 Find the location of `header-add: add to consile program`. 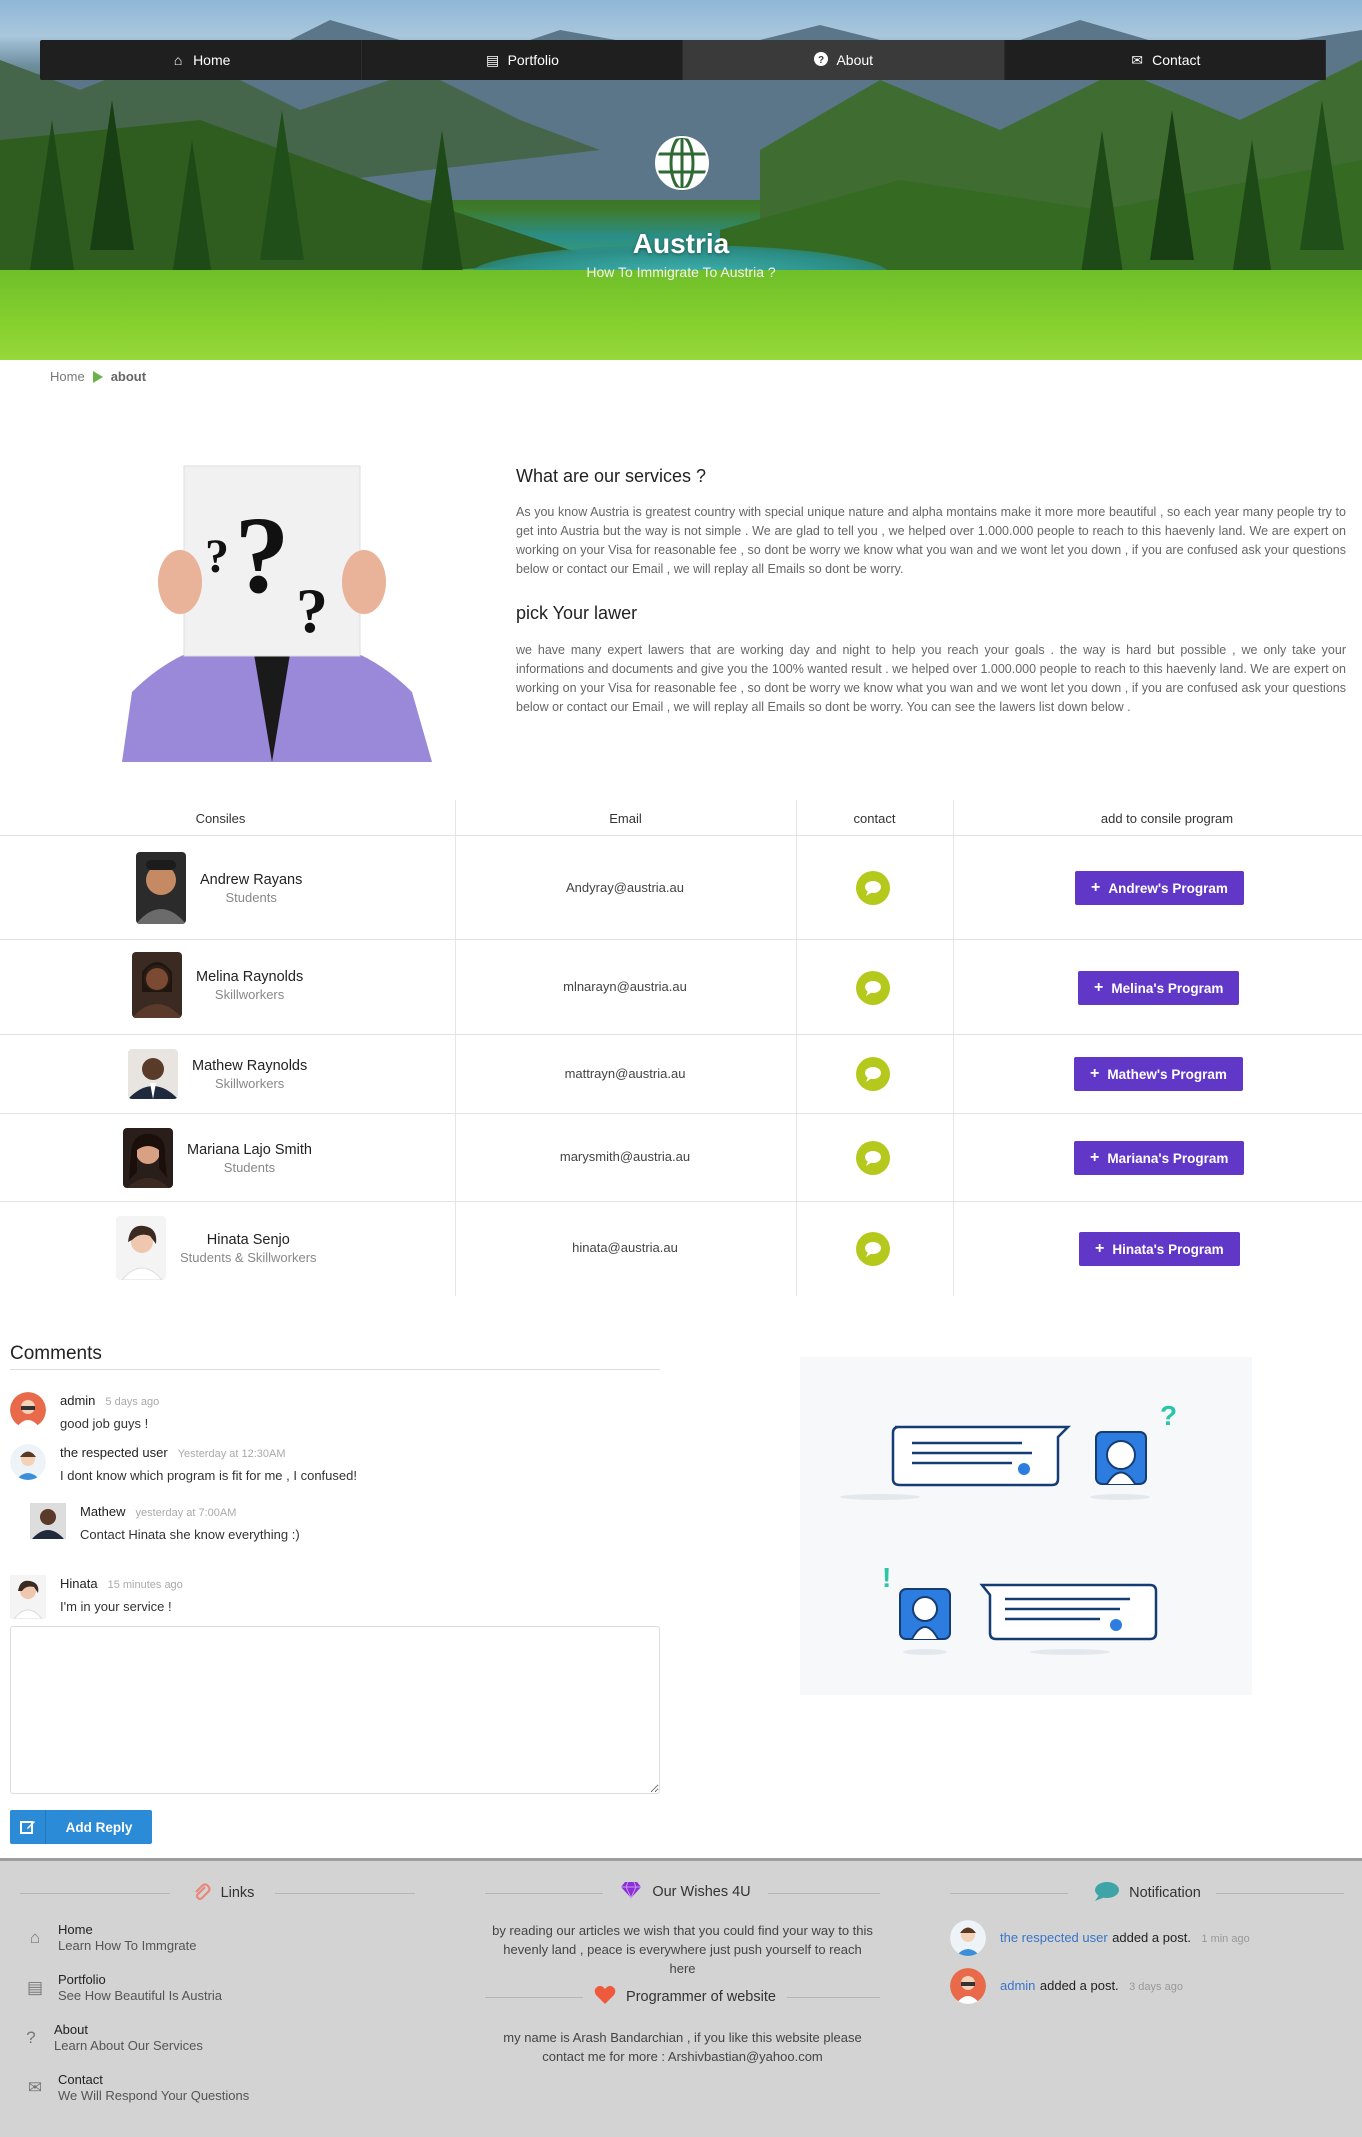

header-add: add to consile program is located at coordinates (1167, 818).